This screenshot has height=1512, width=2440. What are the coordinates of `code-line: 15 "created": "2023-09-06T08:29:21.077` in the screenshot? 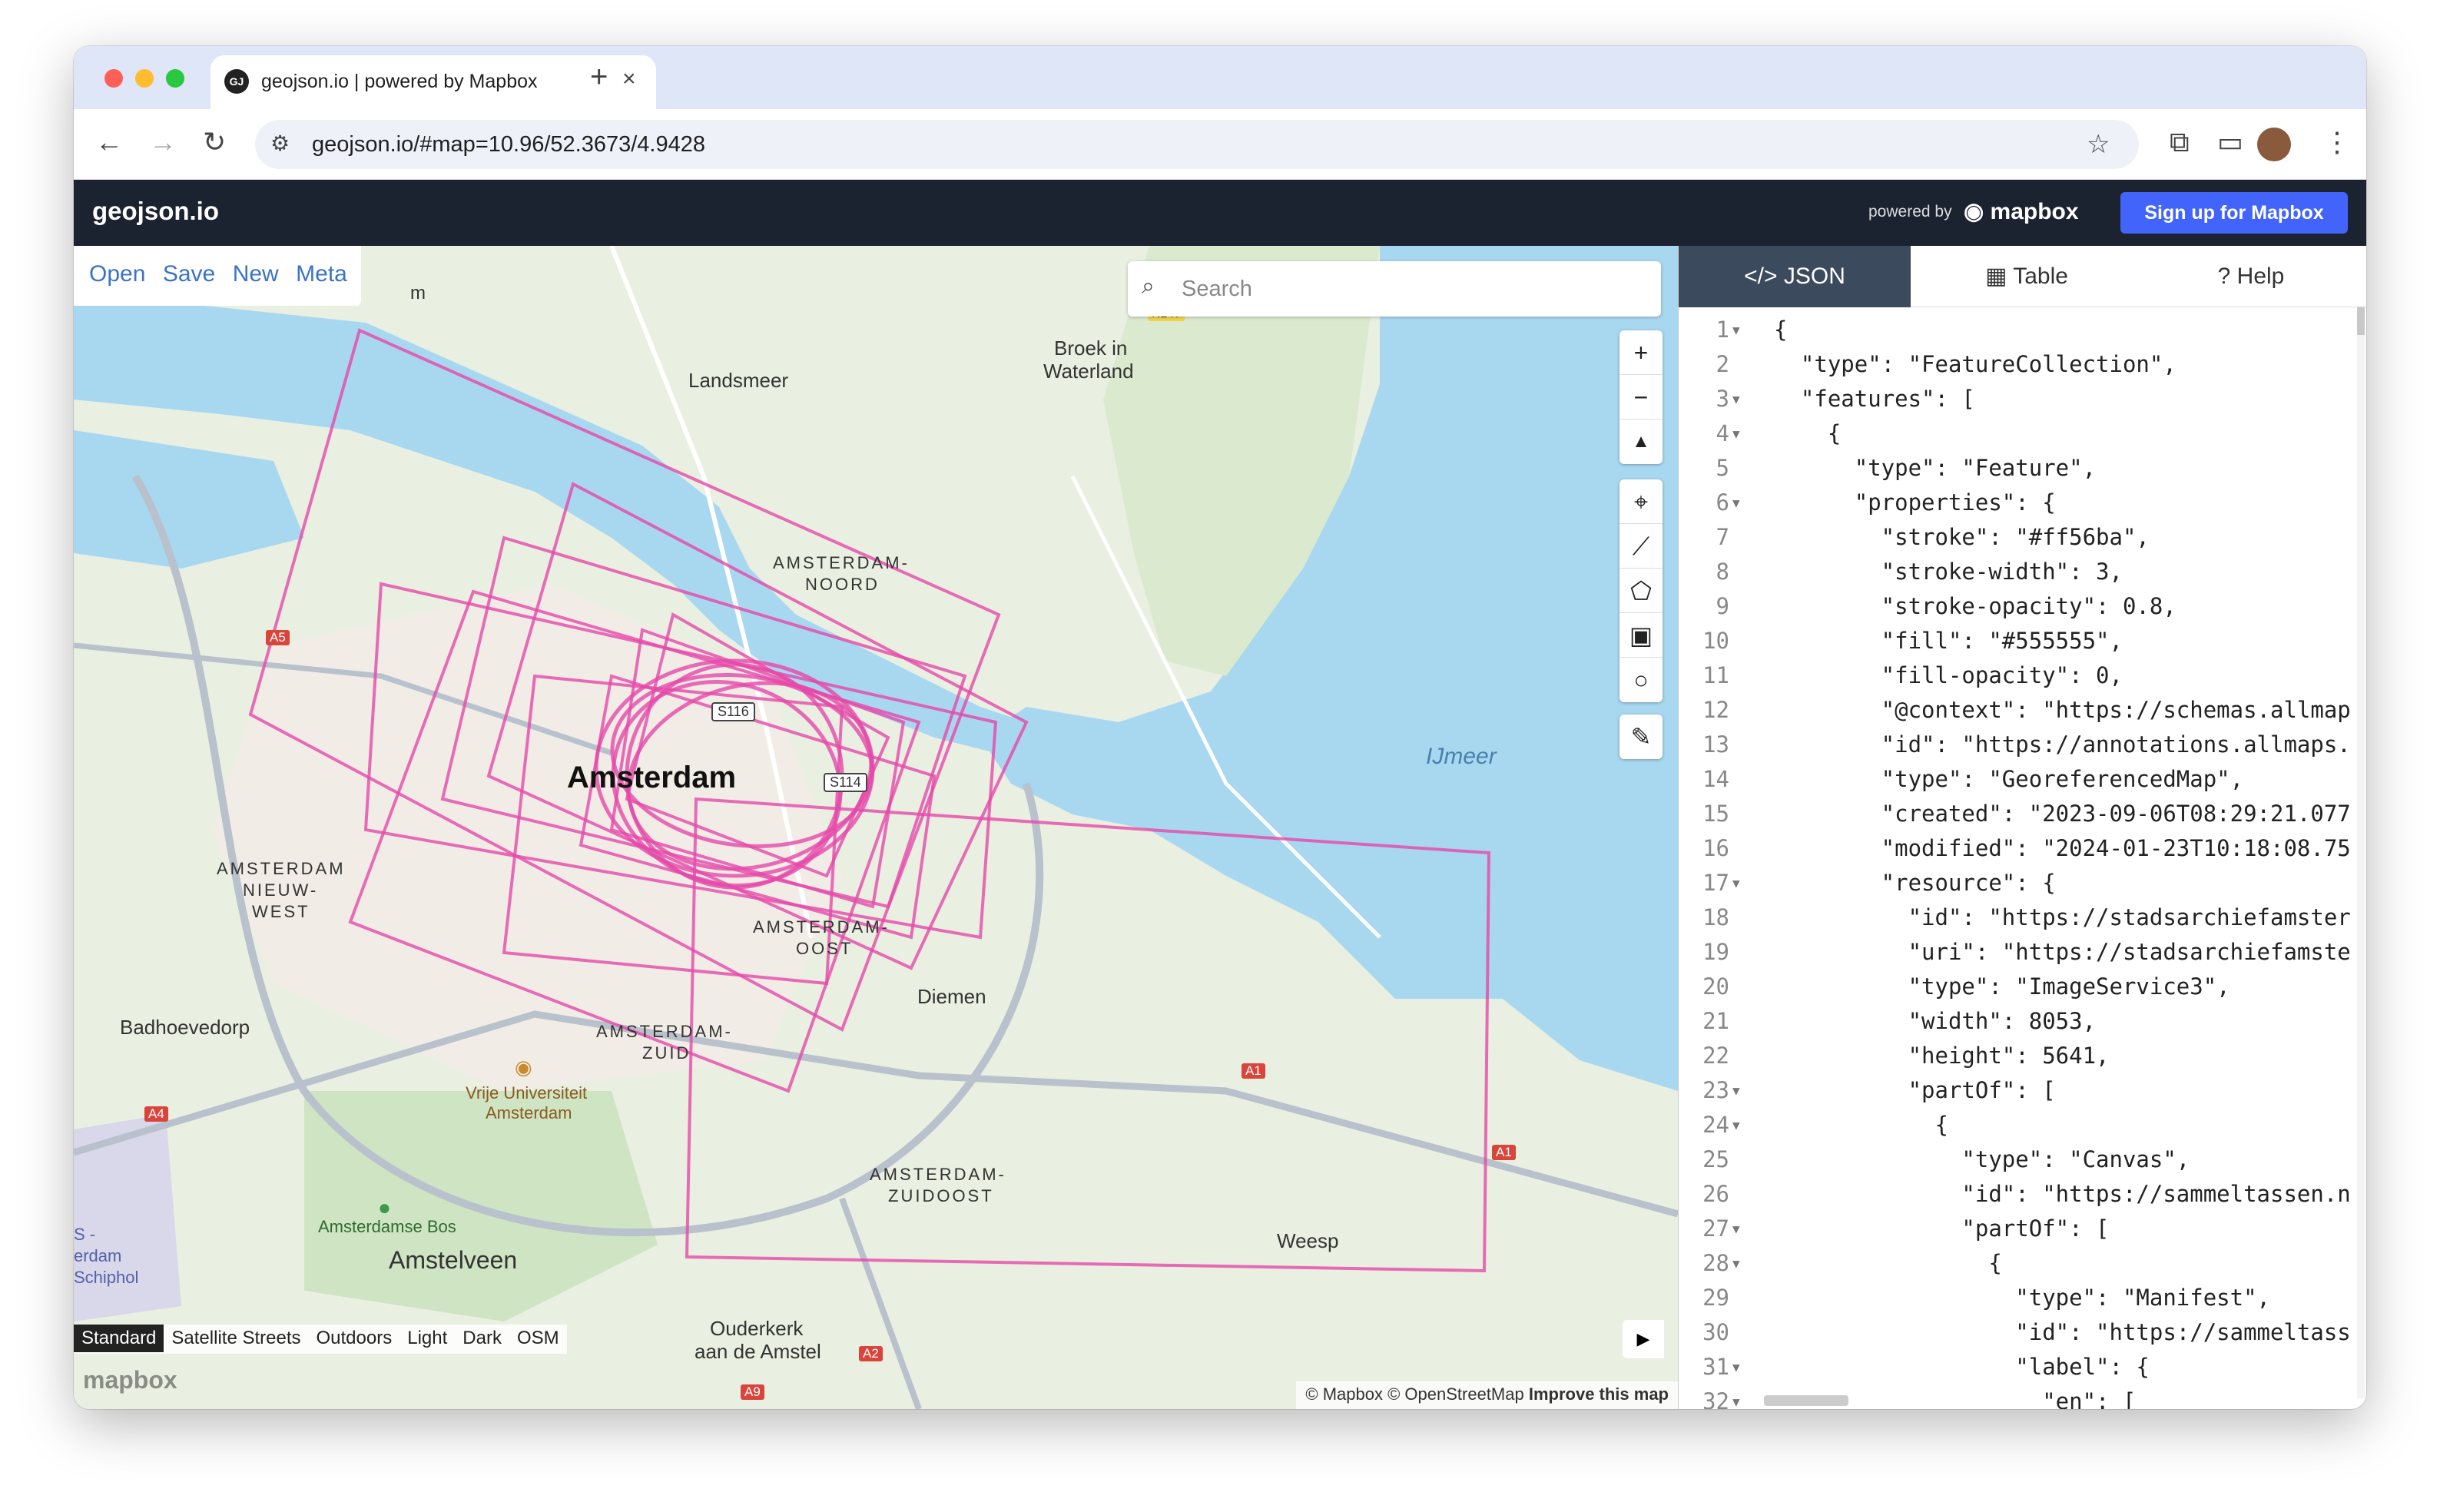 It's located at (2022, 818).